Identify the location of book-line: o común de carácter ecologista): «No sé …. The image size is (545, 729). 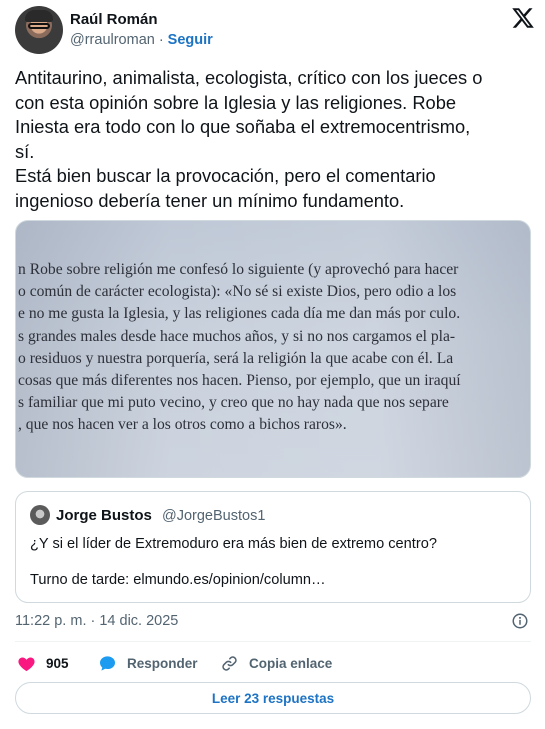
(237, 292).